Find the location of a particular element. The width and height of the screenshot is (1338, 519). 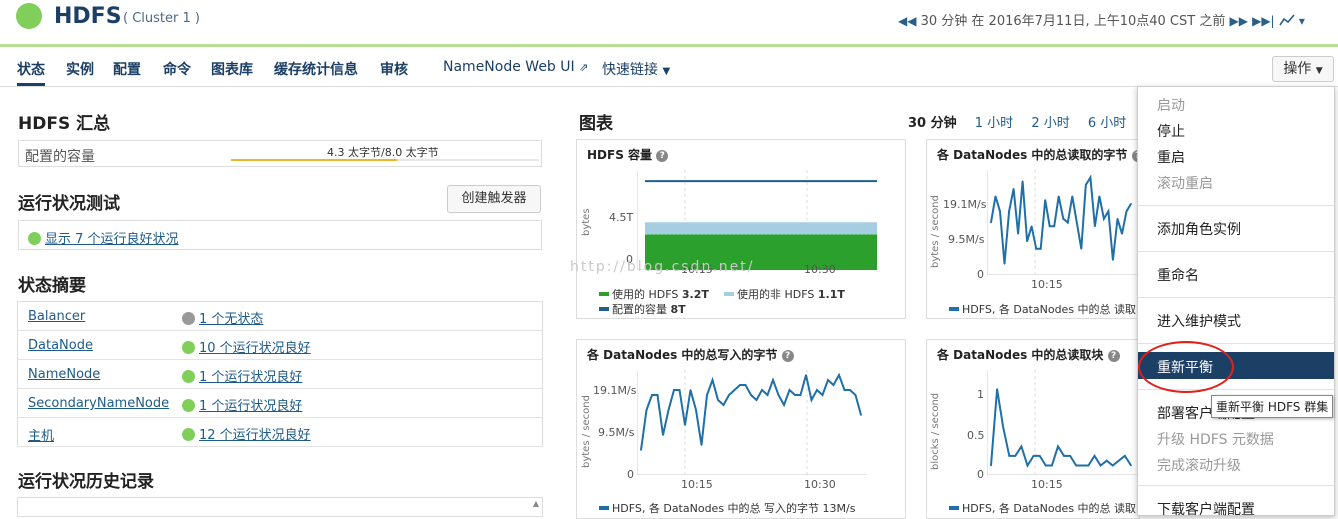

role-link: 主机 is located at coordinates (41, 434).